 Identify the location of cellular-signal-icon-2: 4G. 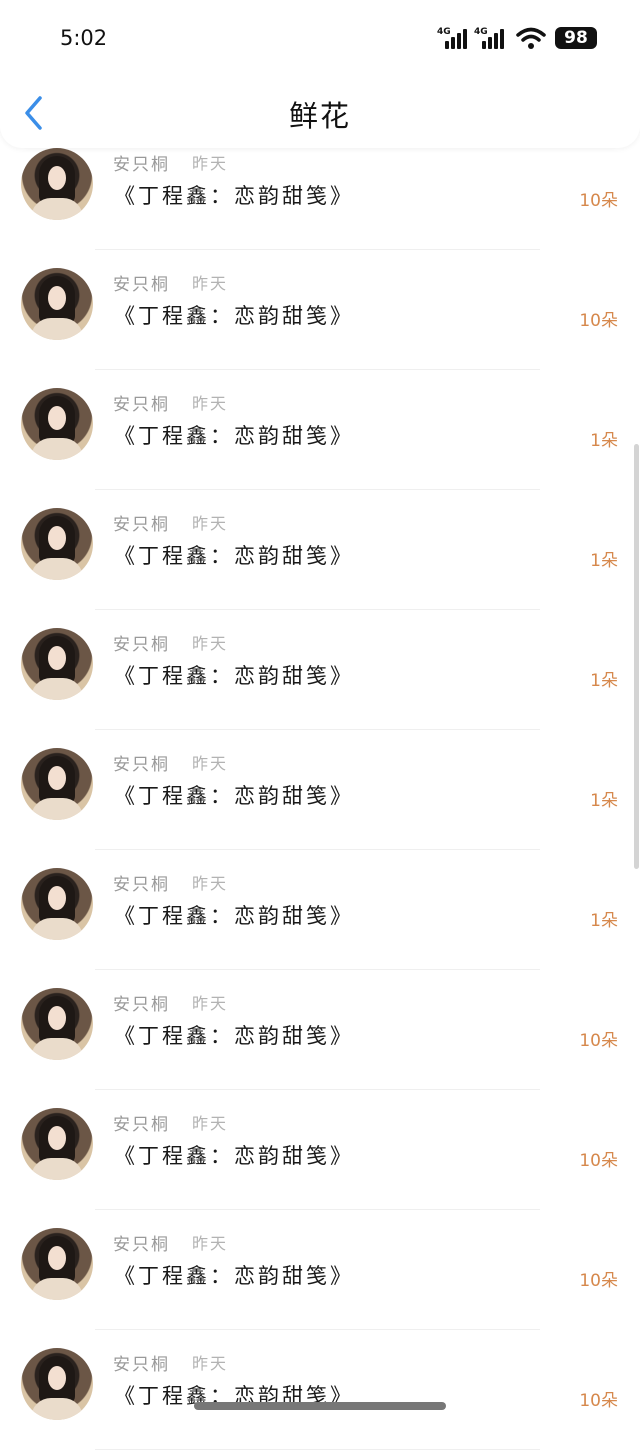
(491, 39).